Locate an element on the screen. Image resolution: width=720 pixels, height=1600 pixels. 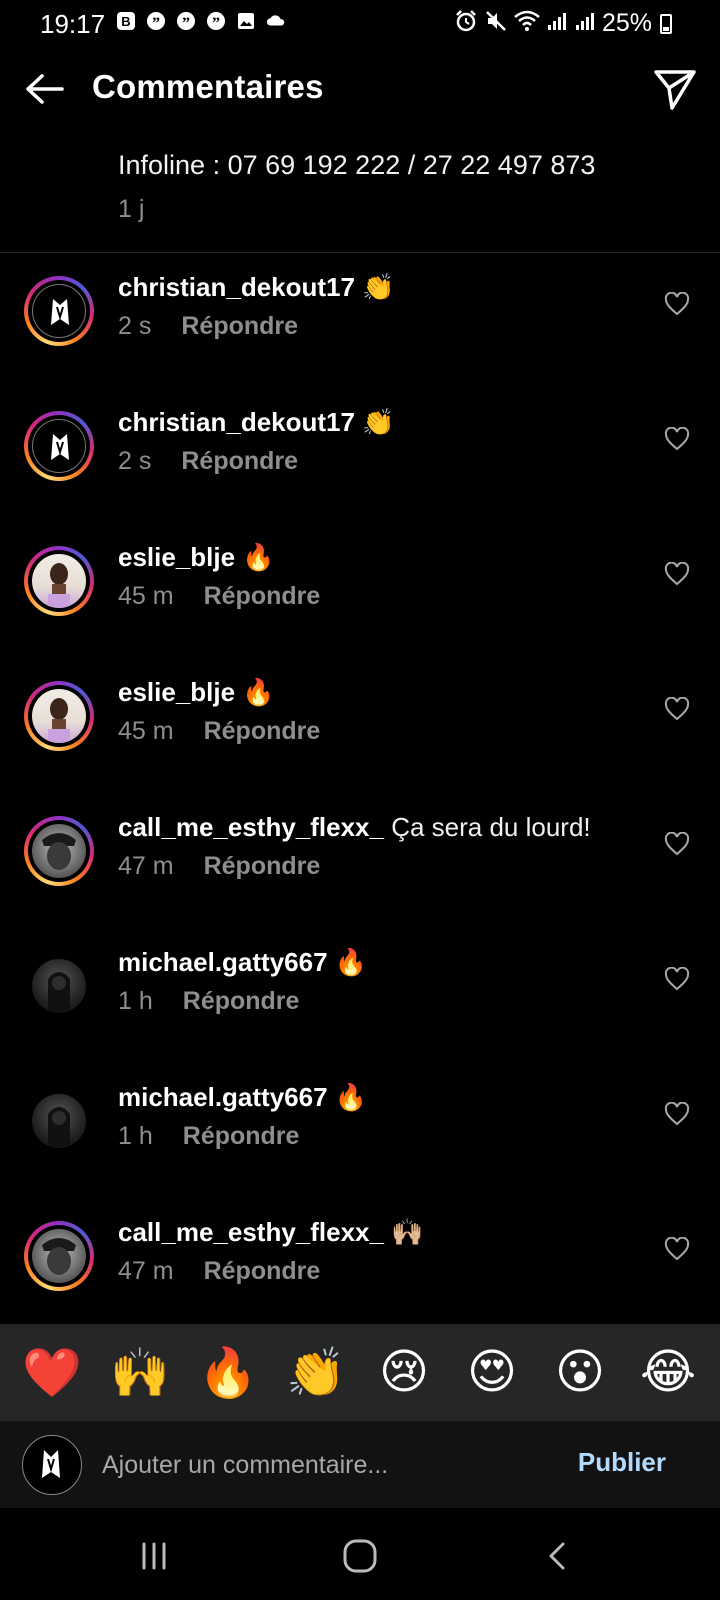
comment-time: 47 m is located at coordinates (146, 866).